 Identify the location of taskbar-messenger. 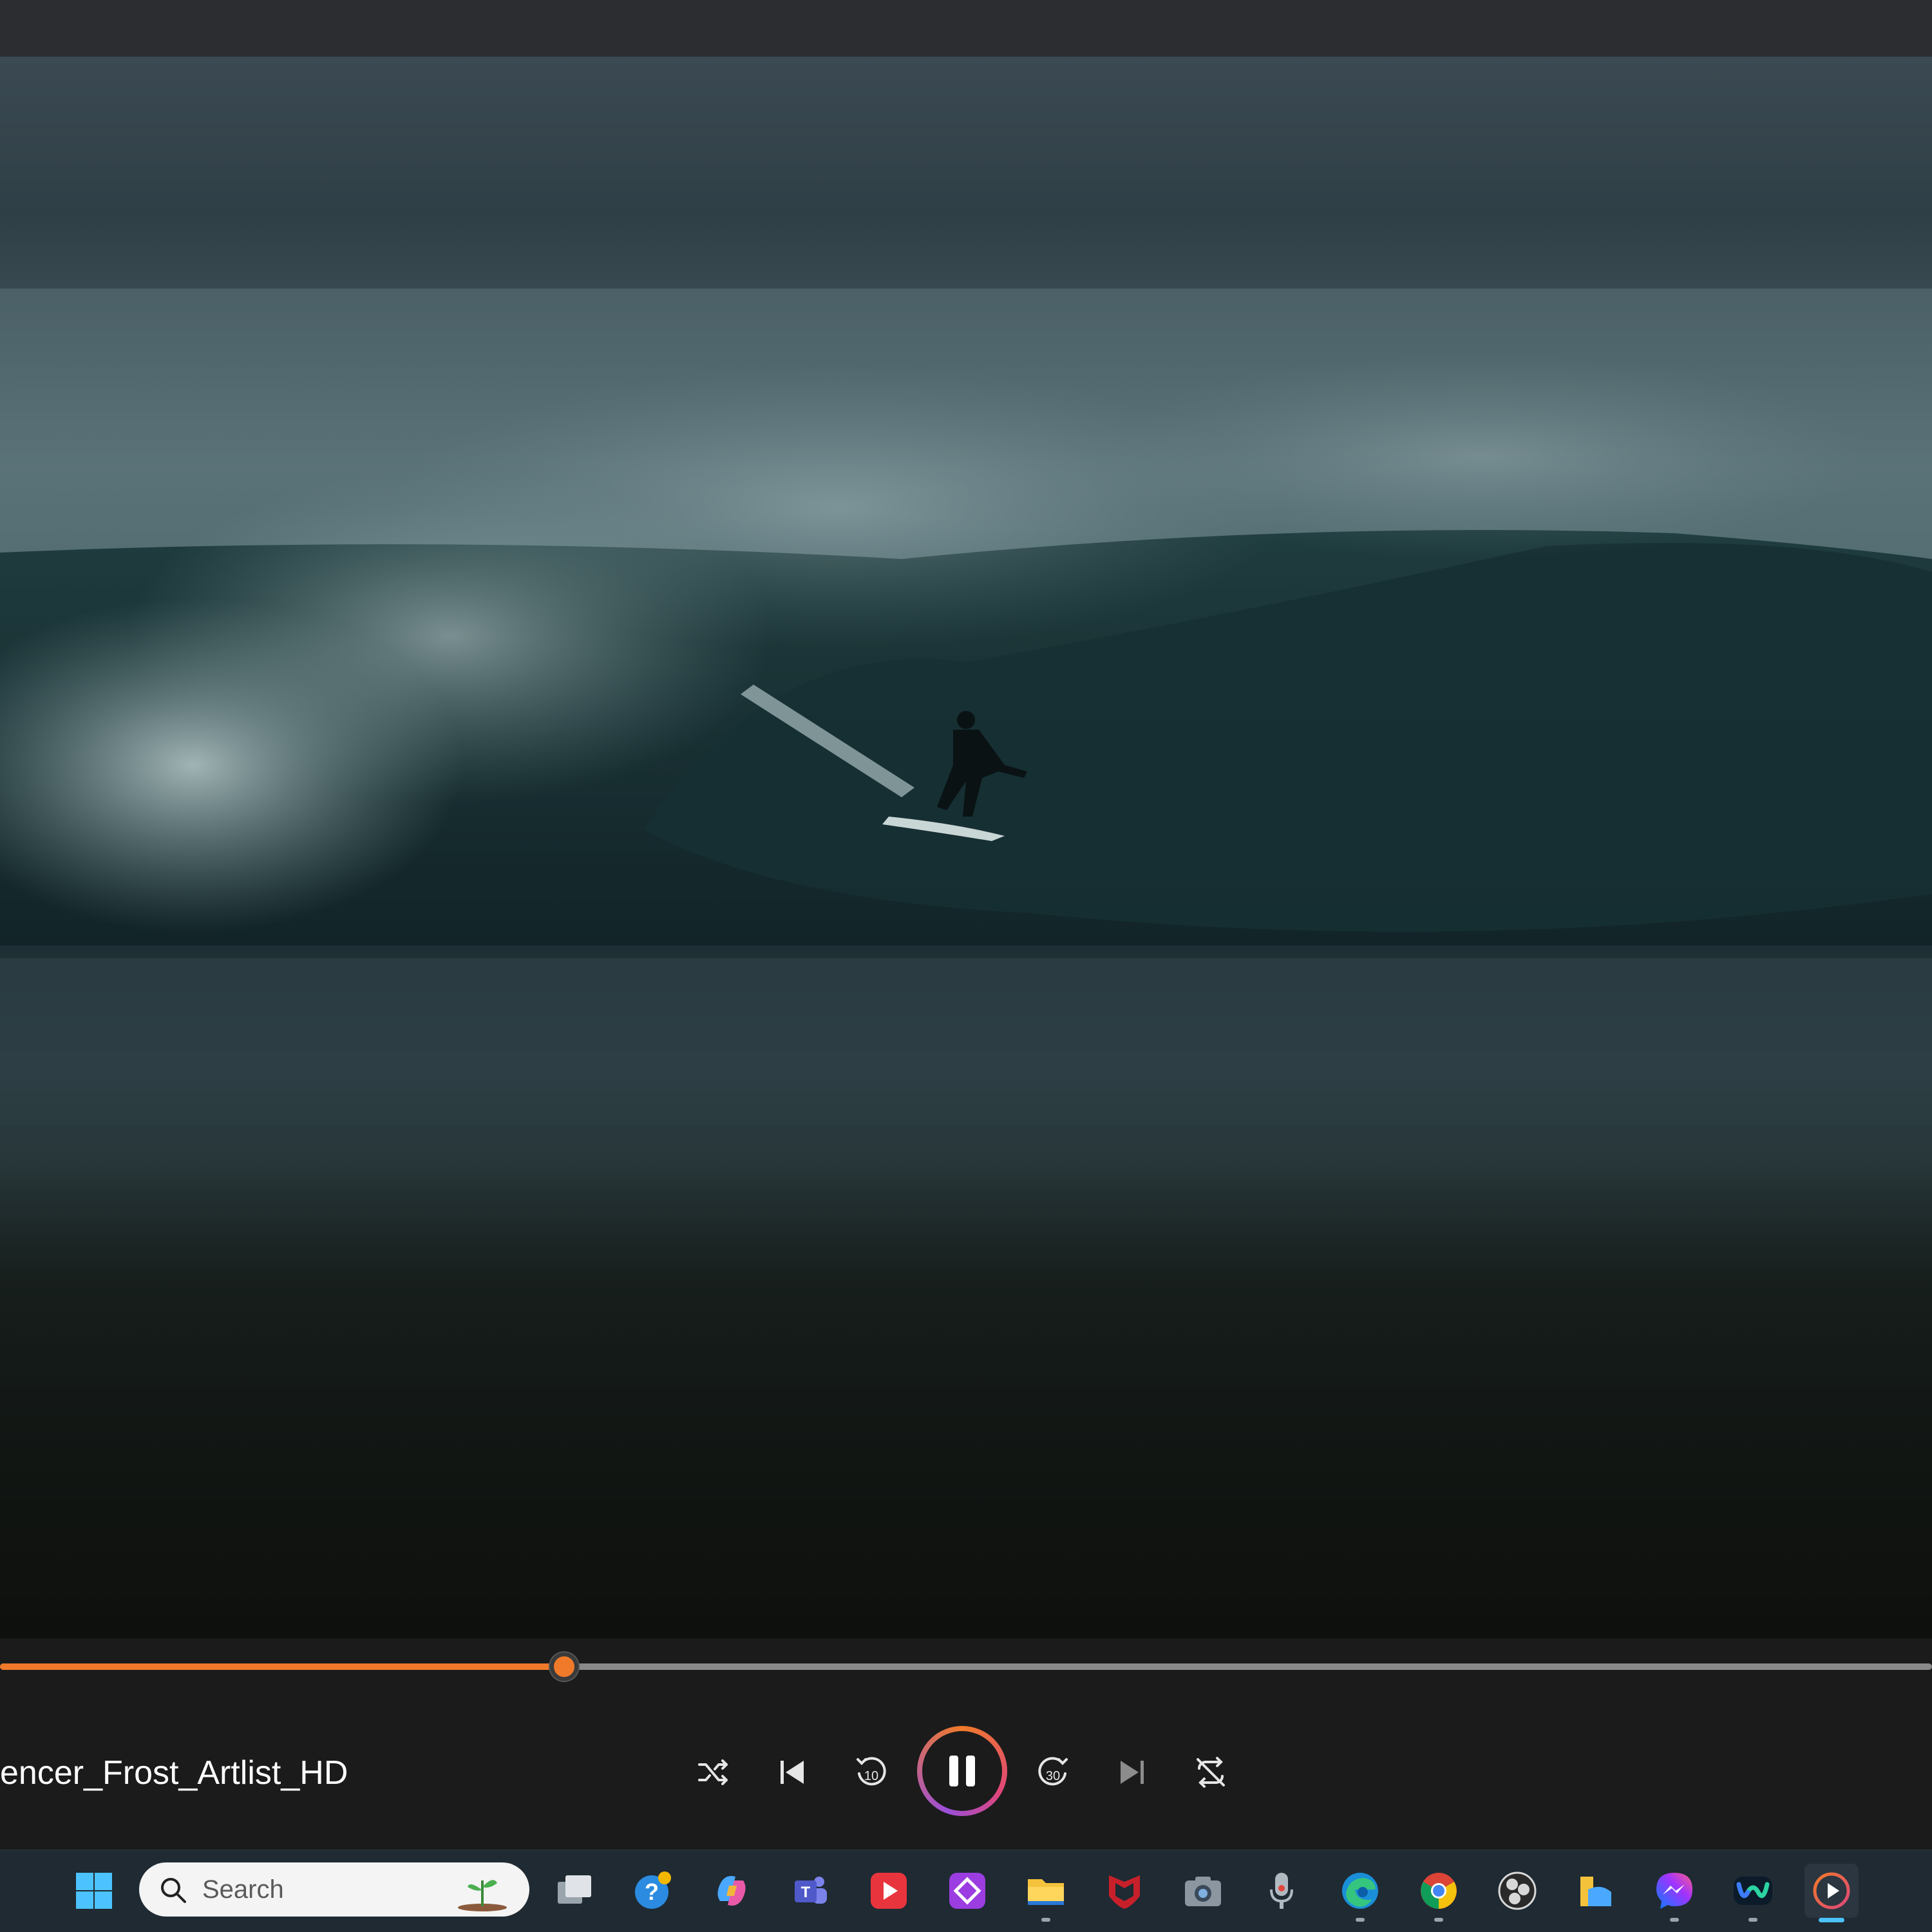
(1674, 1891).